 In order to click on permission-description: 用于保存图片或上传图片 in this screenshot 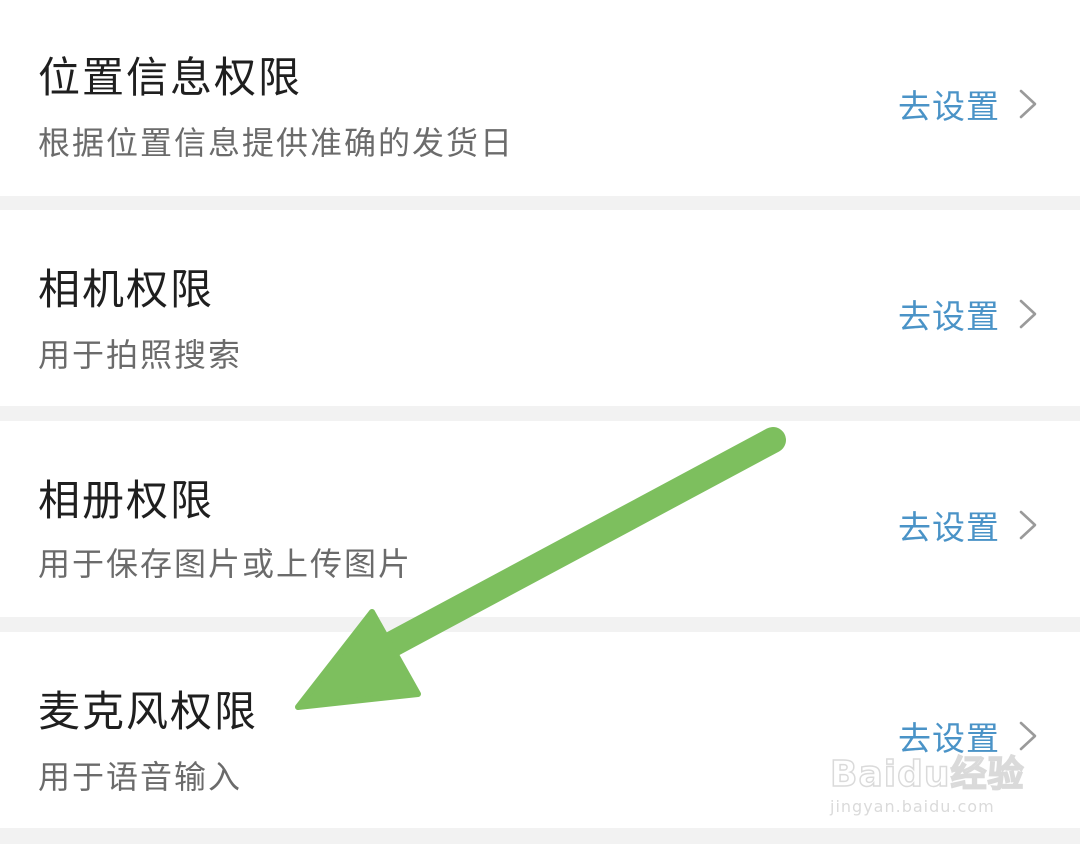, I will do `click(225, 564)`.